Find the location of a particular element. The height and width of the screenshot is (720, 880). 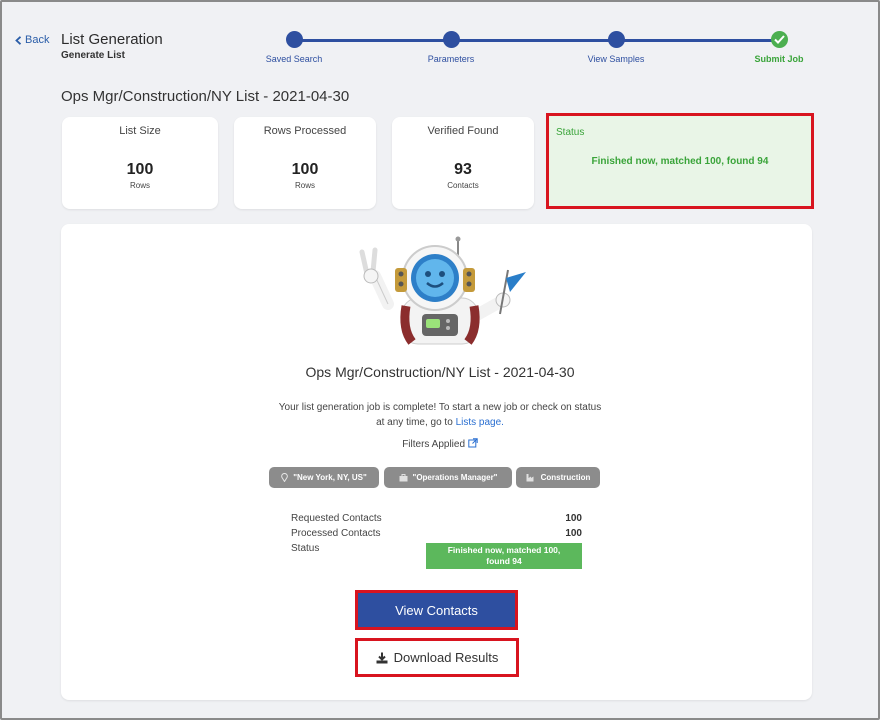

filters-applied-link: Filters Applied is located at coordinates (440, 444).